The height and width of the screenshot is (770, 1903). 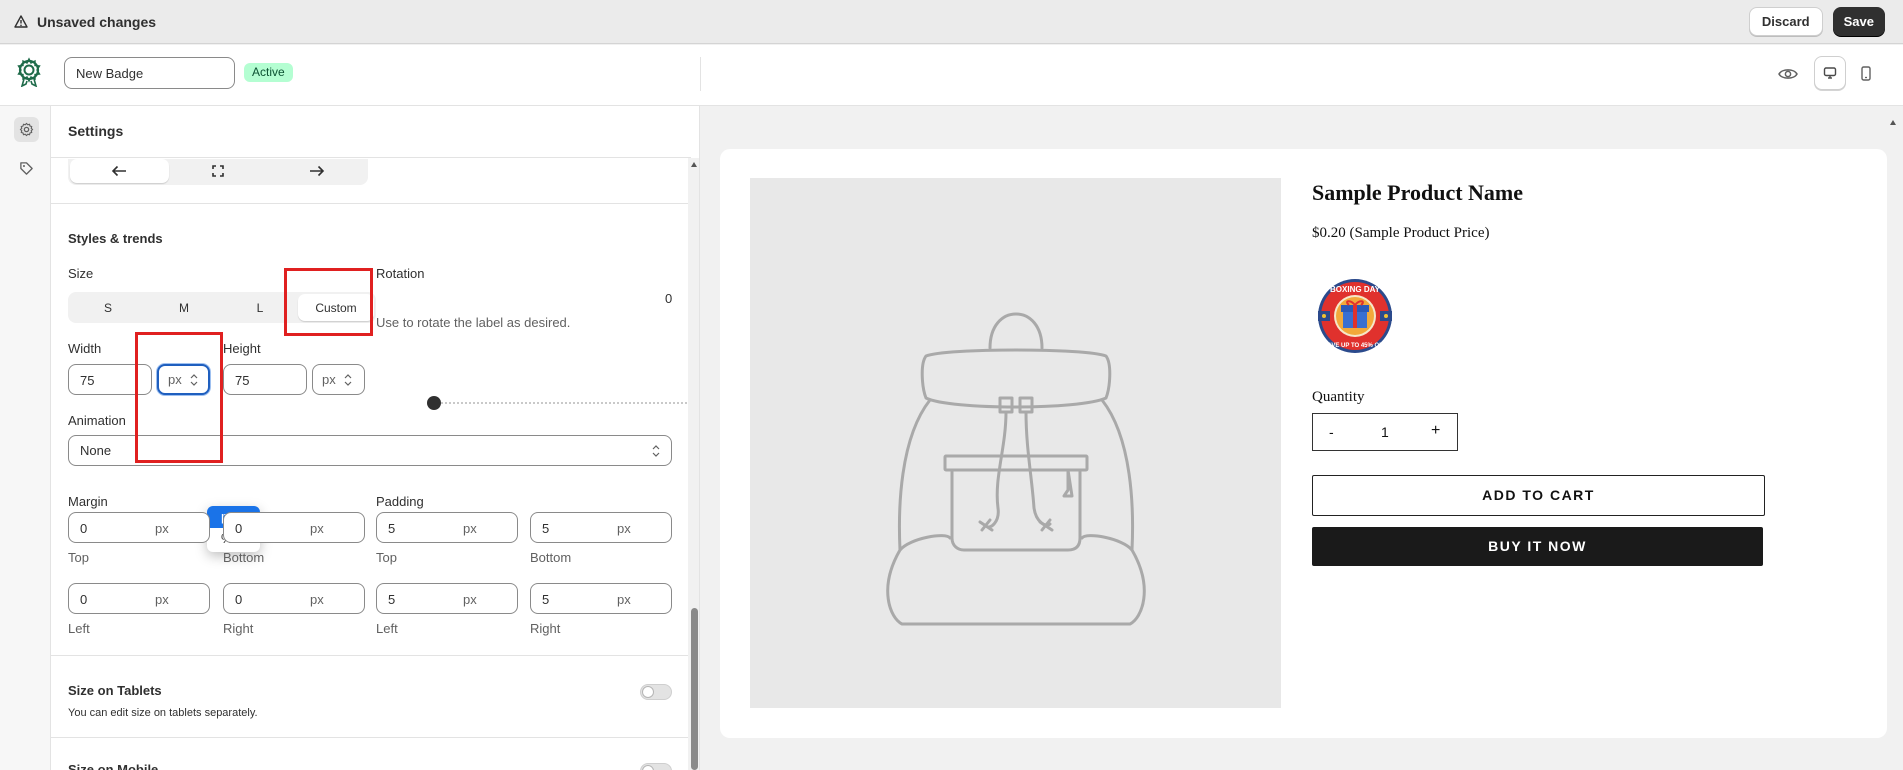 What do you see at coordinates (113, 766) in the screenshot?
I see `mobile-heading: Size on Mobile` at bounding box center [113, 766].